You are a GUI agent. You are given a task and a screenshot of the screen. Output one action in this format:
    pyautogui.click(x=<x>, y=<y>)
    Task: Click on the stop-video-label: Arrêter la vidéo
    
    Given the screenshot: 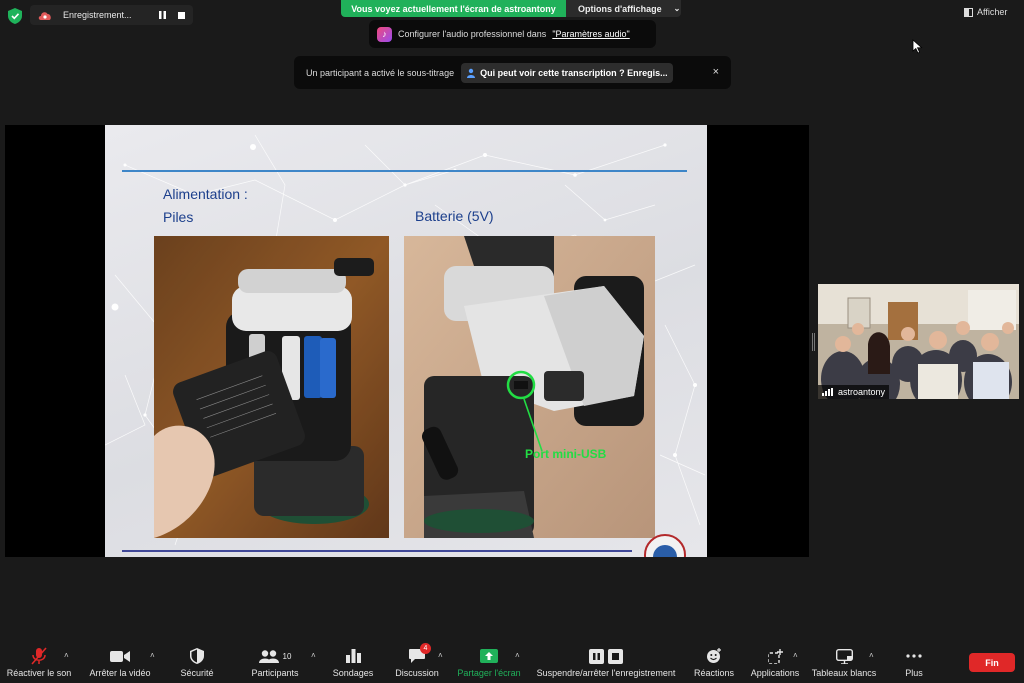 What is the action you would take?
    pyautogui.click(x=120, y=673)
    